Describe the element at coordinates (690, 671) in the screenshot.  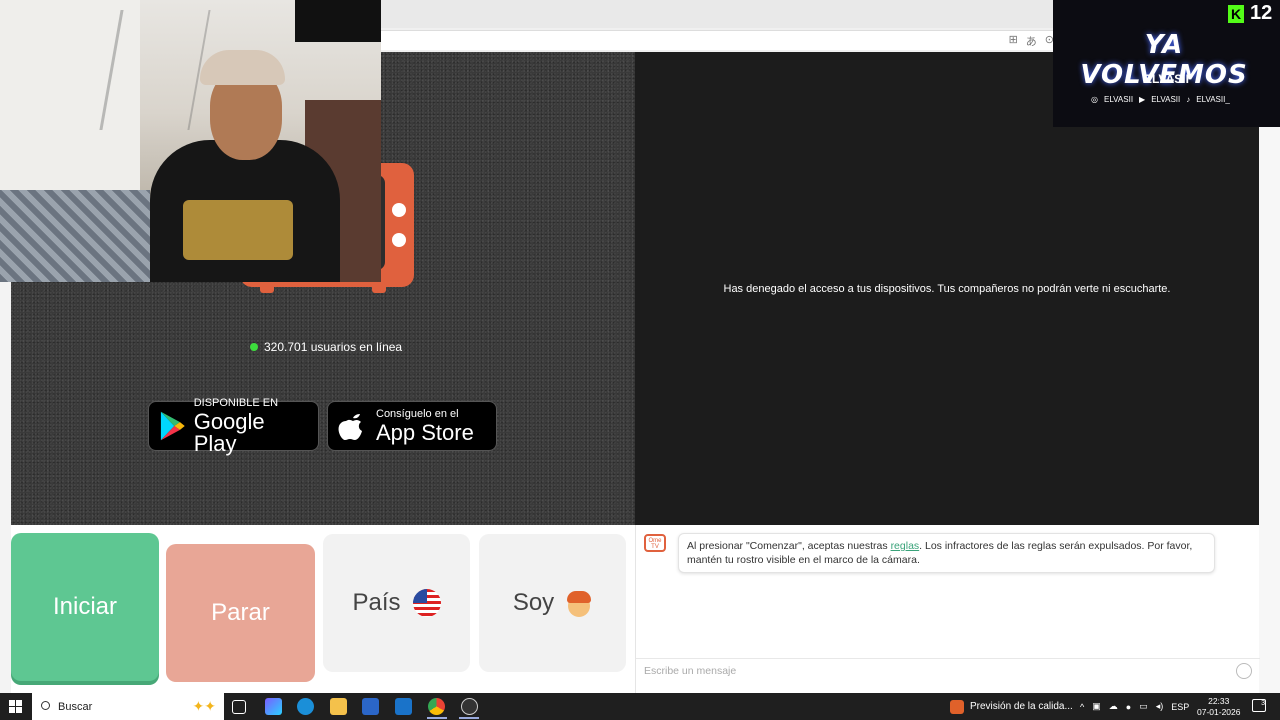
I see `message-input-placeholder: Escribe un mensaje` at that location.